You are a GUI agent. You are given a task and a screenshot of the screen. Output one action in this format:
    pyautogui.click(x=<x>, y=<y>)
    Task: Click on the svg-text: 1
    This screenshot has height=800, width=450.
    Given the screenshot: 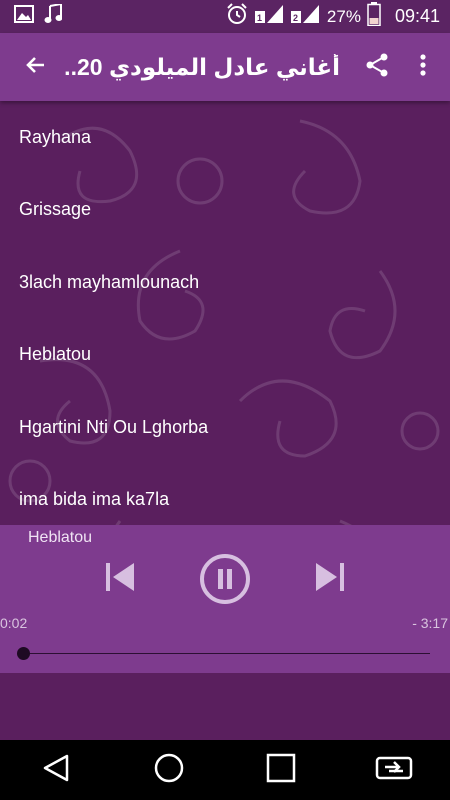 What is the action you would take?
    pyautogui.click(x=259, y=18)
    